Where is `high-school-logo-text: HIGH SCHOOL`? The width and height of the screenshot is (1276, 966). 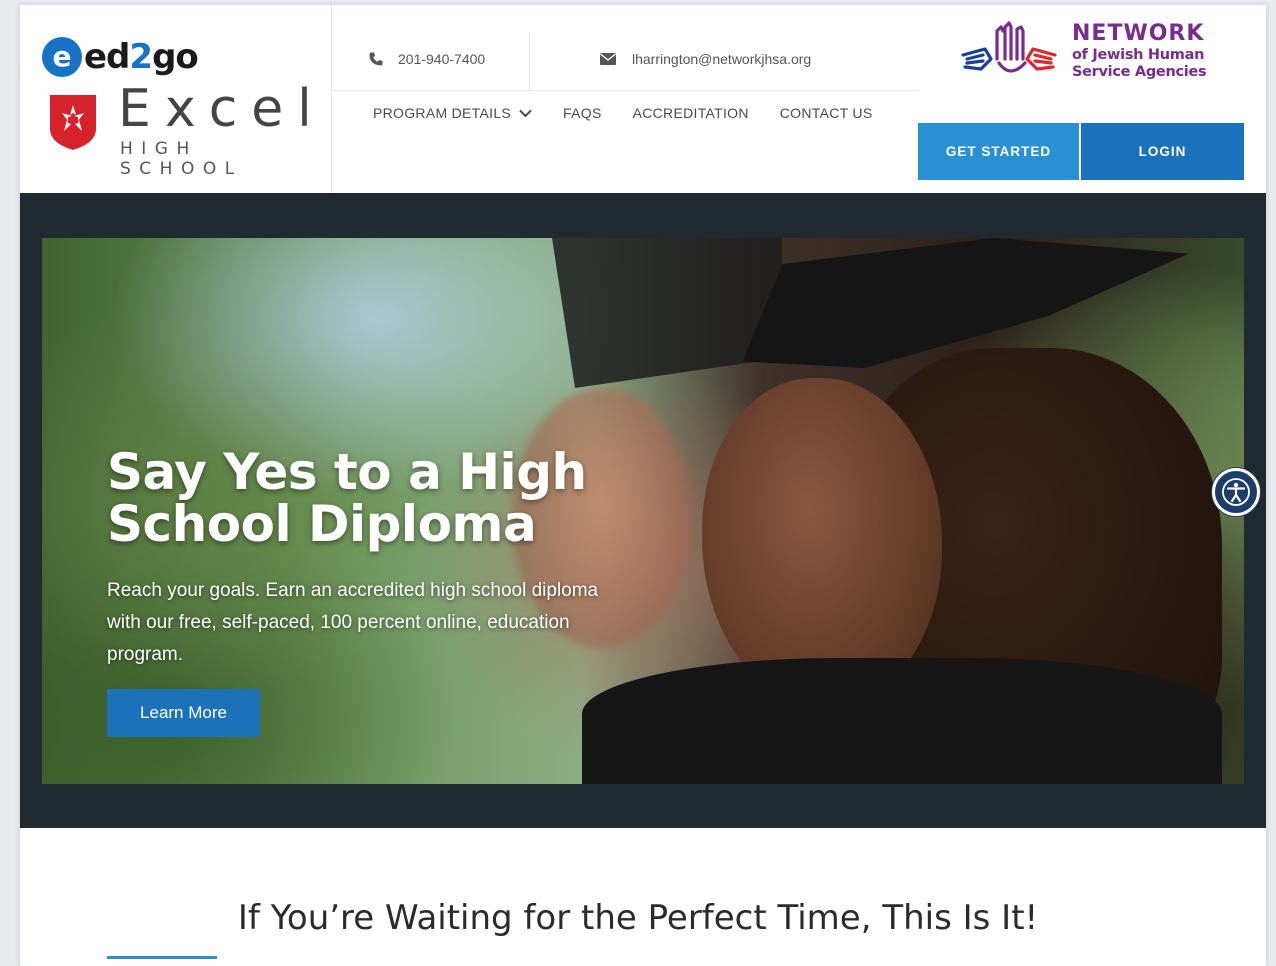 high-school-logo-text: HIGH SCHOOL is located at coordinates (181, 159).